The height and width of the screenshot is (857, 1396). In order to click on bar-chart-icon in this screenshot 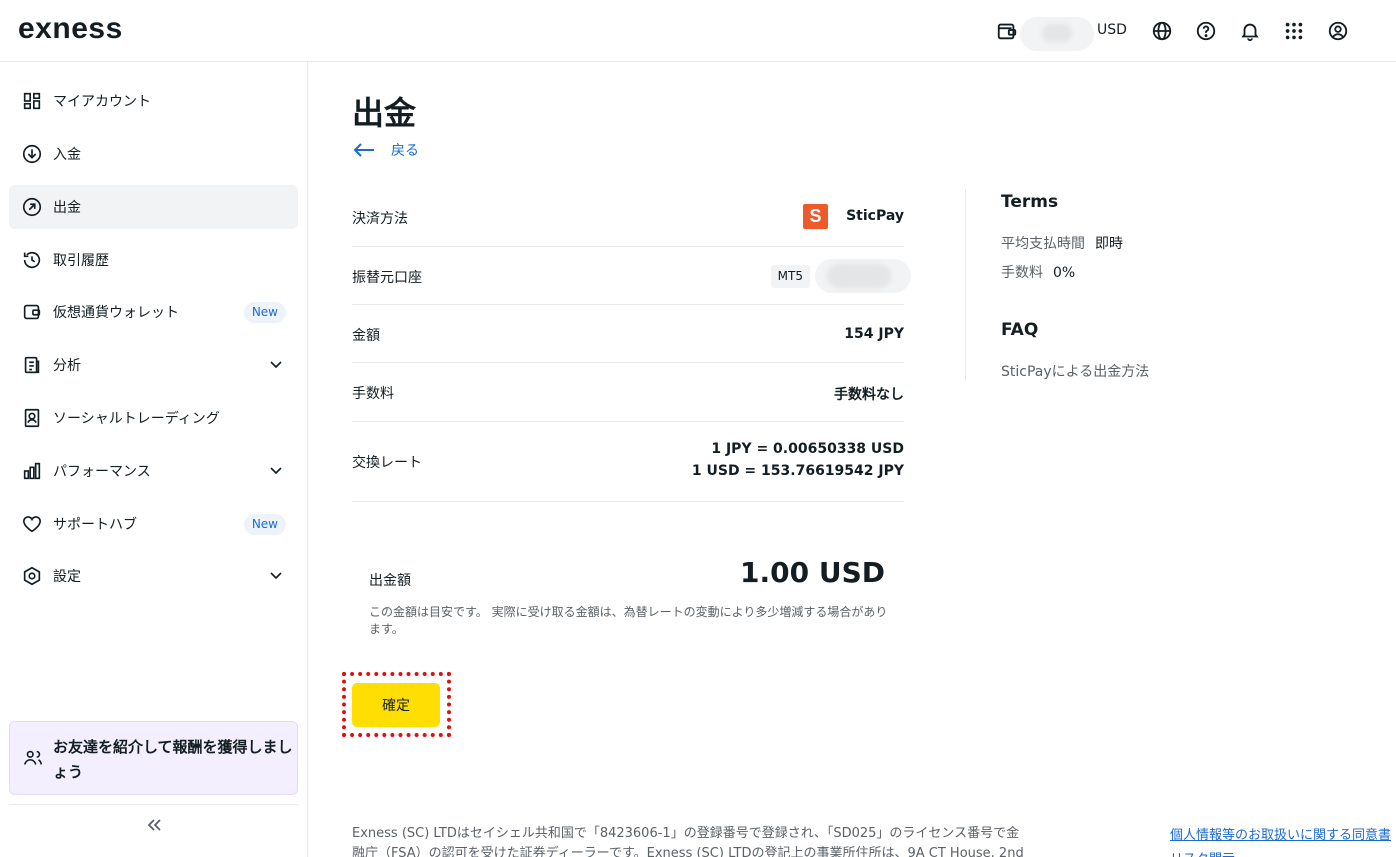, I will do `click(32, 471)`.